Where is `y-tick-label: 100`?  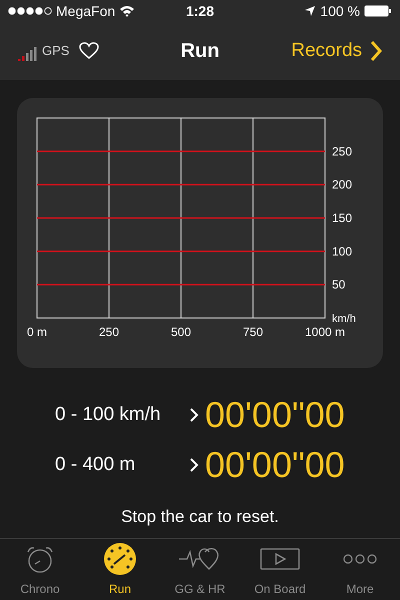
y-tick-label: 100 is located at coordinates (342, 251).